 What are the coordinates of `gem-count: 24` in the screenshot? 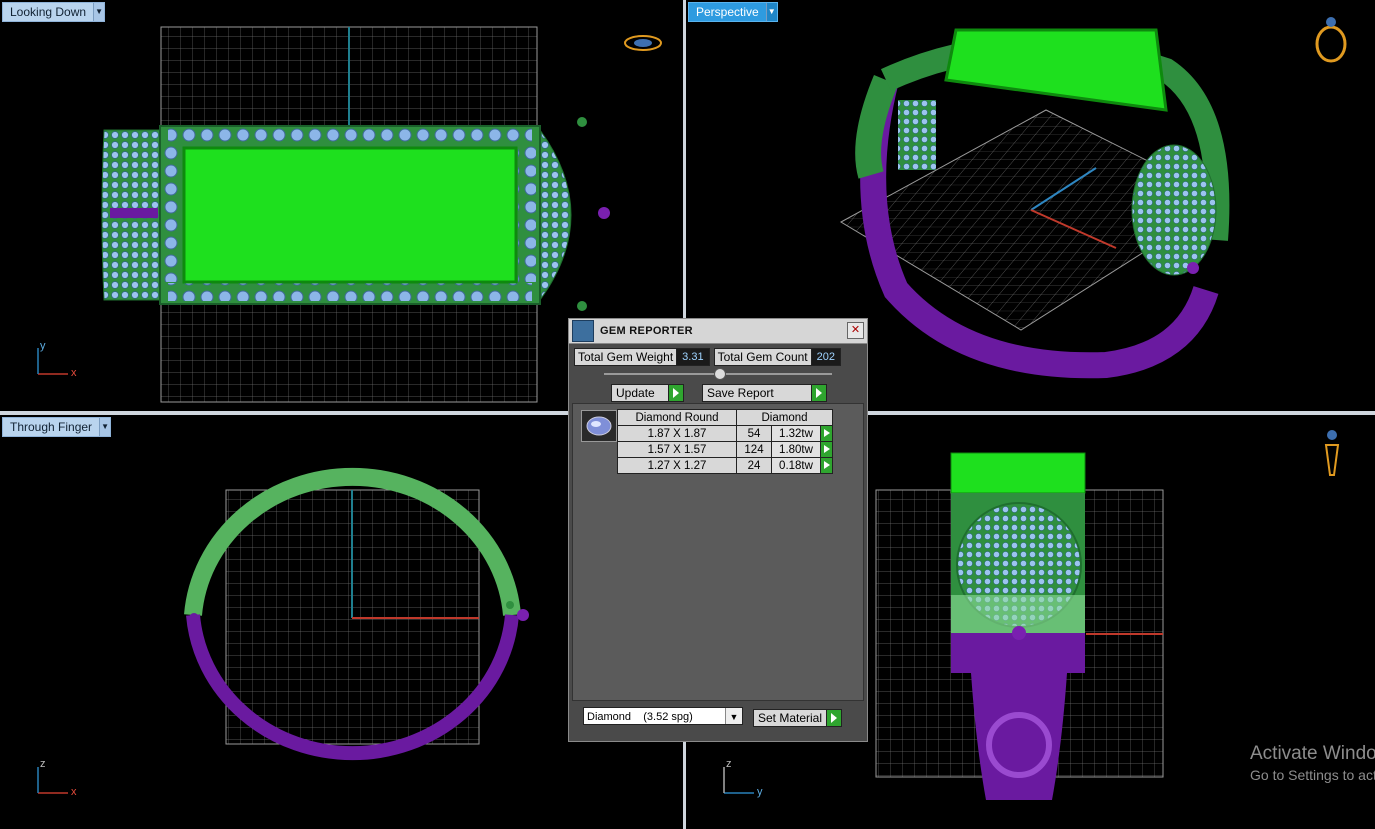 It's located at (754, 465).